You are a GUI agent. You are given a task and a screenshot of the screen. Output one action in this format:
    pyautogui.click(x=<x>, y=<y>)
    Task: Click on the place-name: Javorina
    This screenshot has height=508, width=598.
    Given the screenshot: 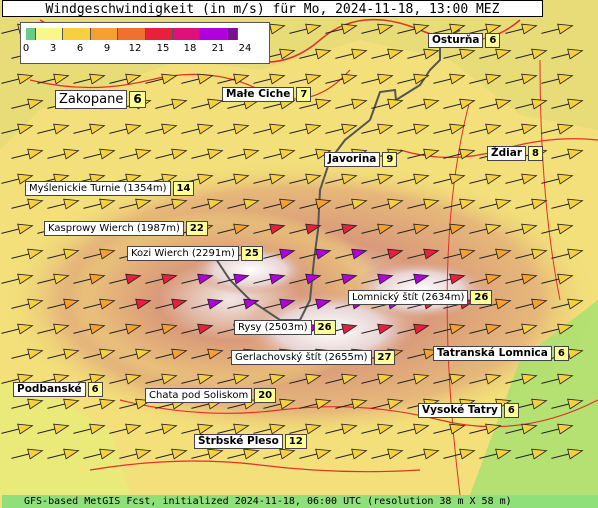 What is the action you would take?
    pyautogui.click(x=352, y=159)
    